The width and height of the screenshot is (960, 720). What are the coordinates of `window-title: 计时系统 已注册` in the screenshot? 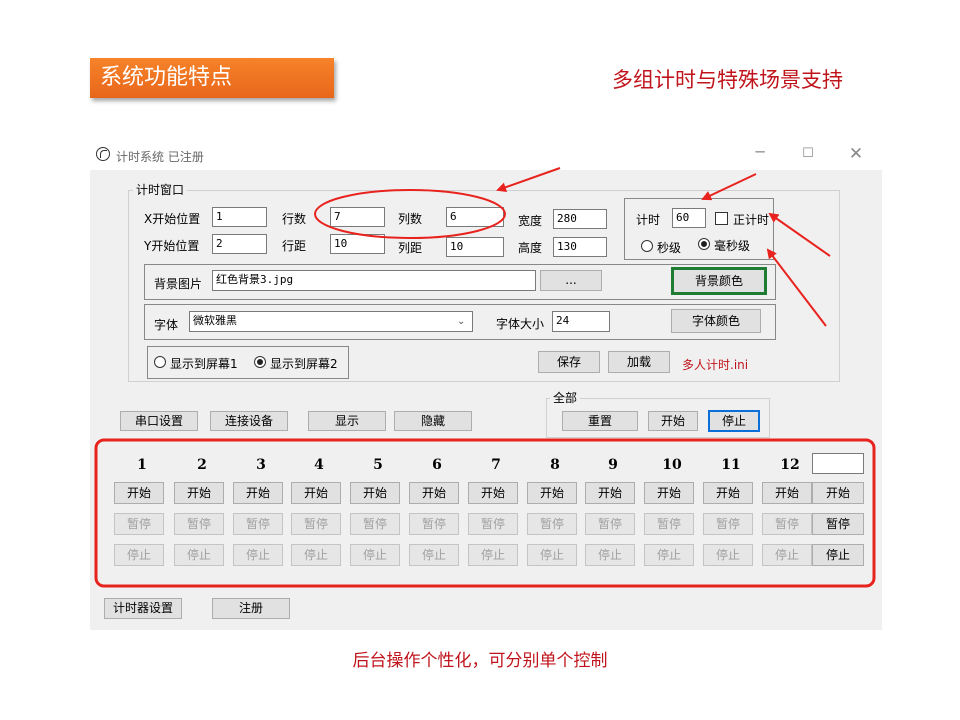 It's located at (160, 157).